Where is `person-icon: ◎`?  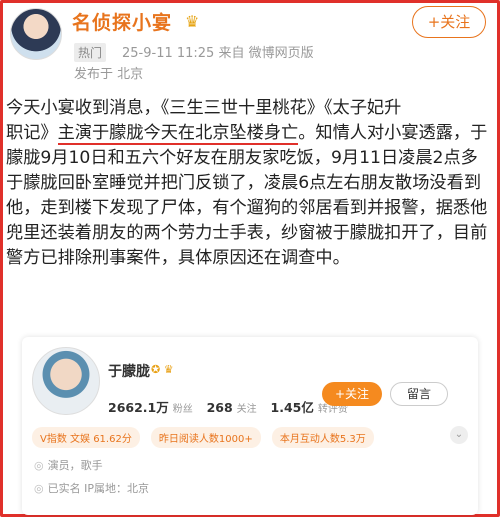
person-icon: ◎ is located at coordinates (39, 465).